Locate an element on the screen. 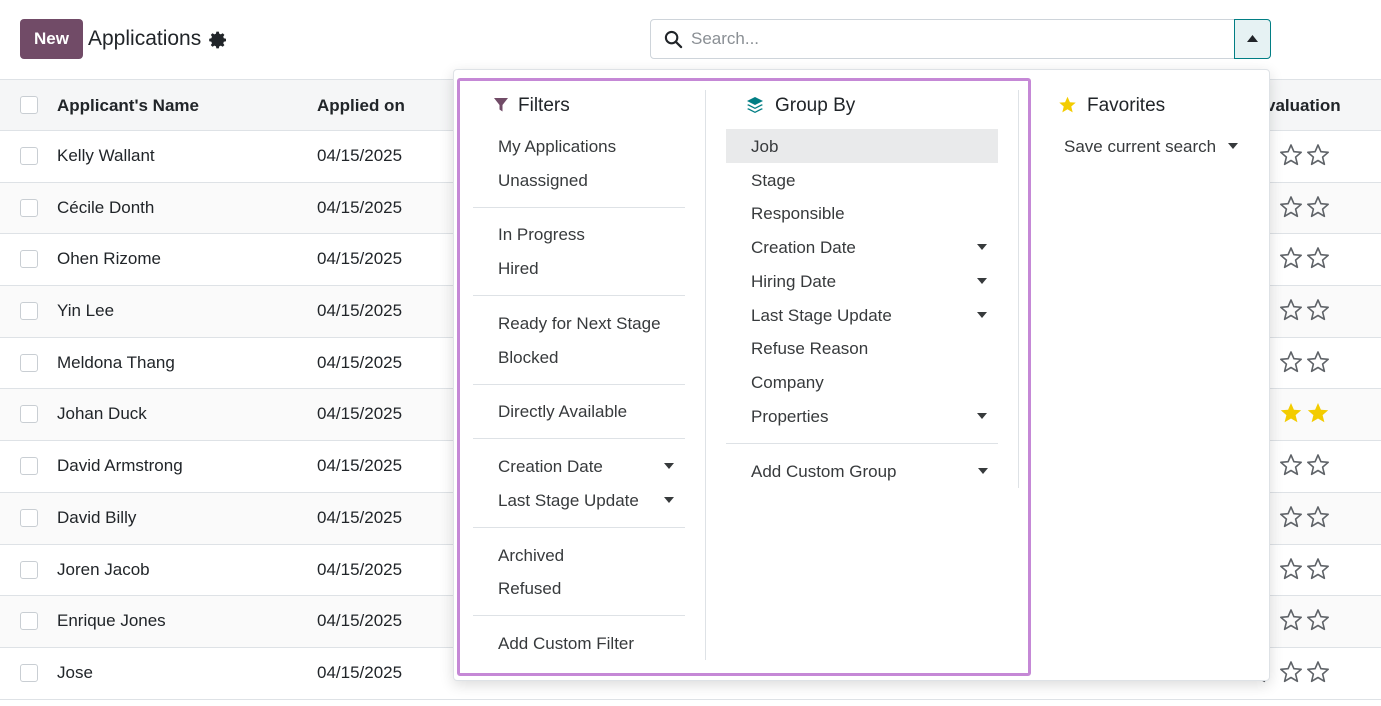 This screenshot has height=706, width=1381. filter-refused: Refused is located at coordinates (529, 589).